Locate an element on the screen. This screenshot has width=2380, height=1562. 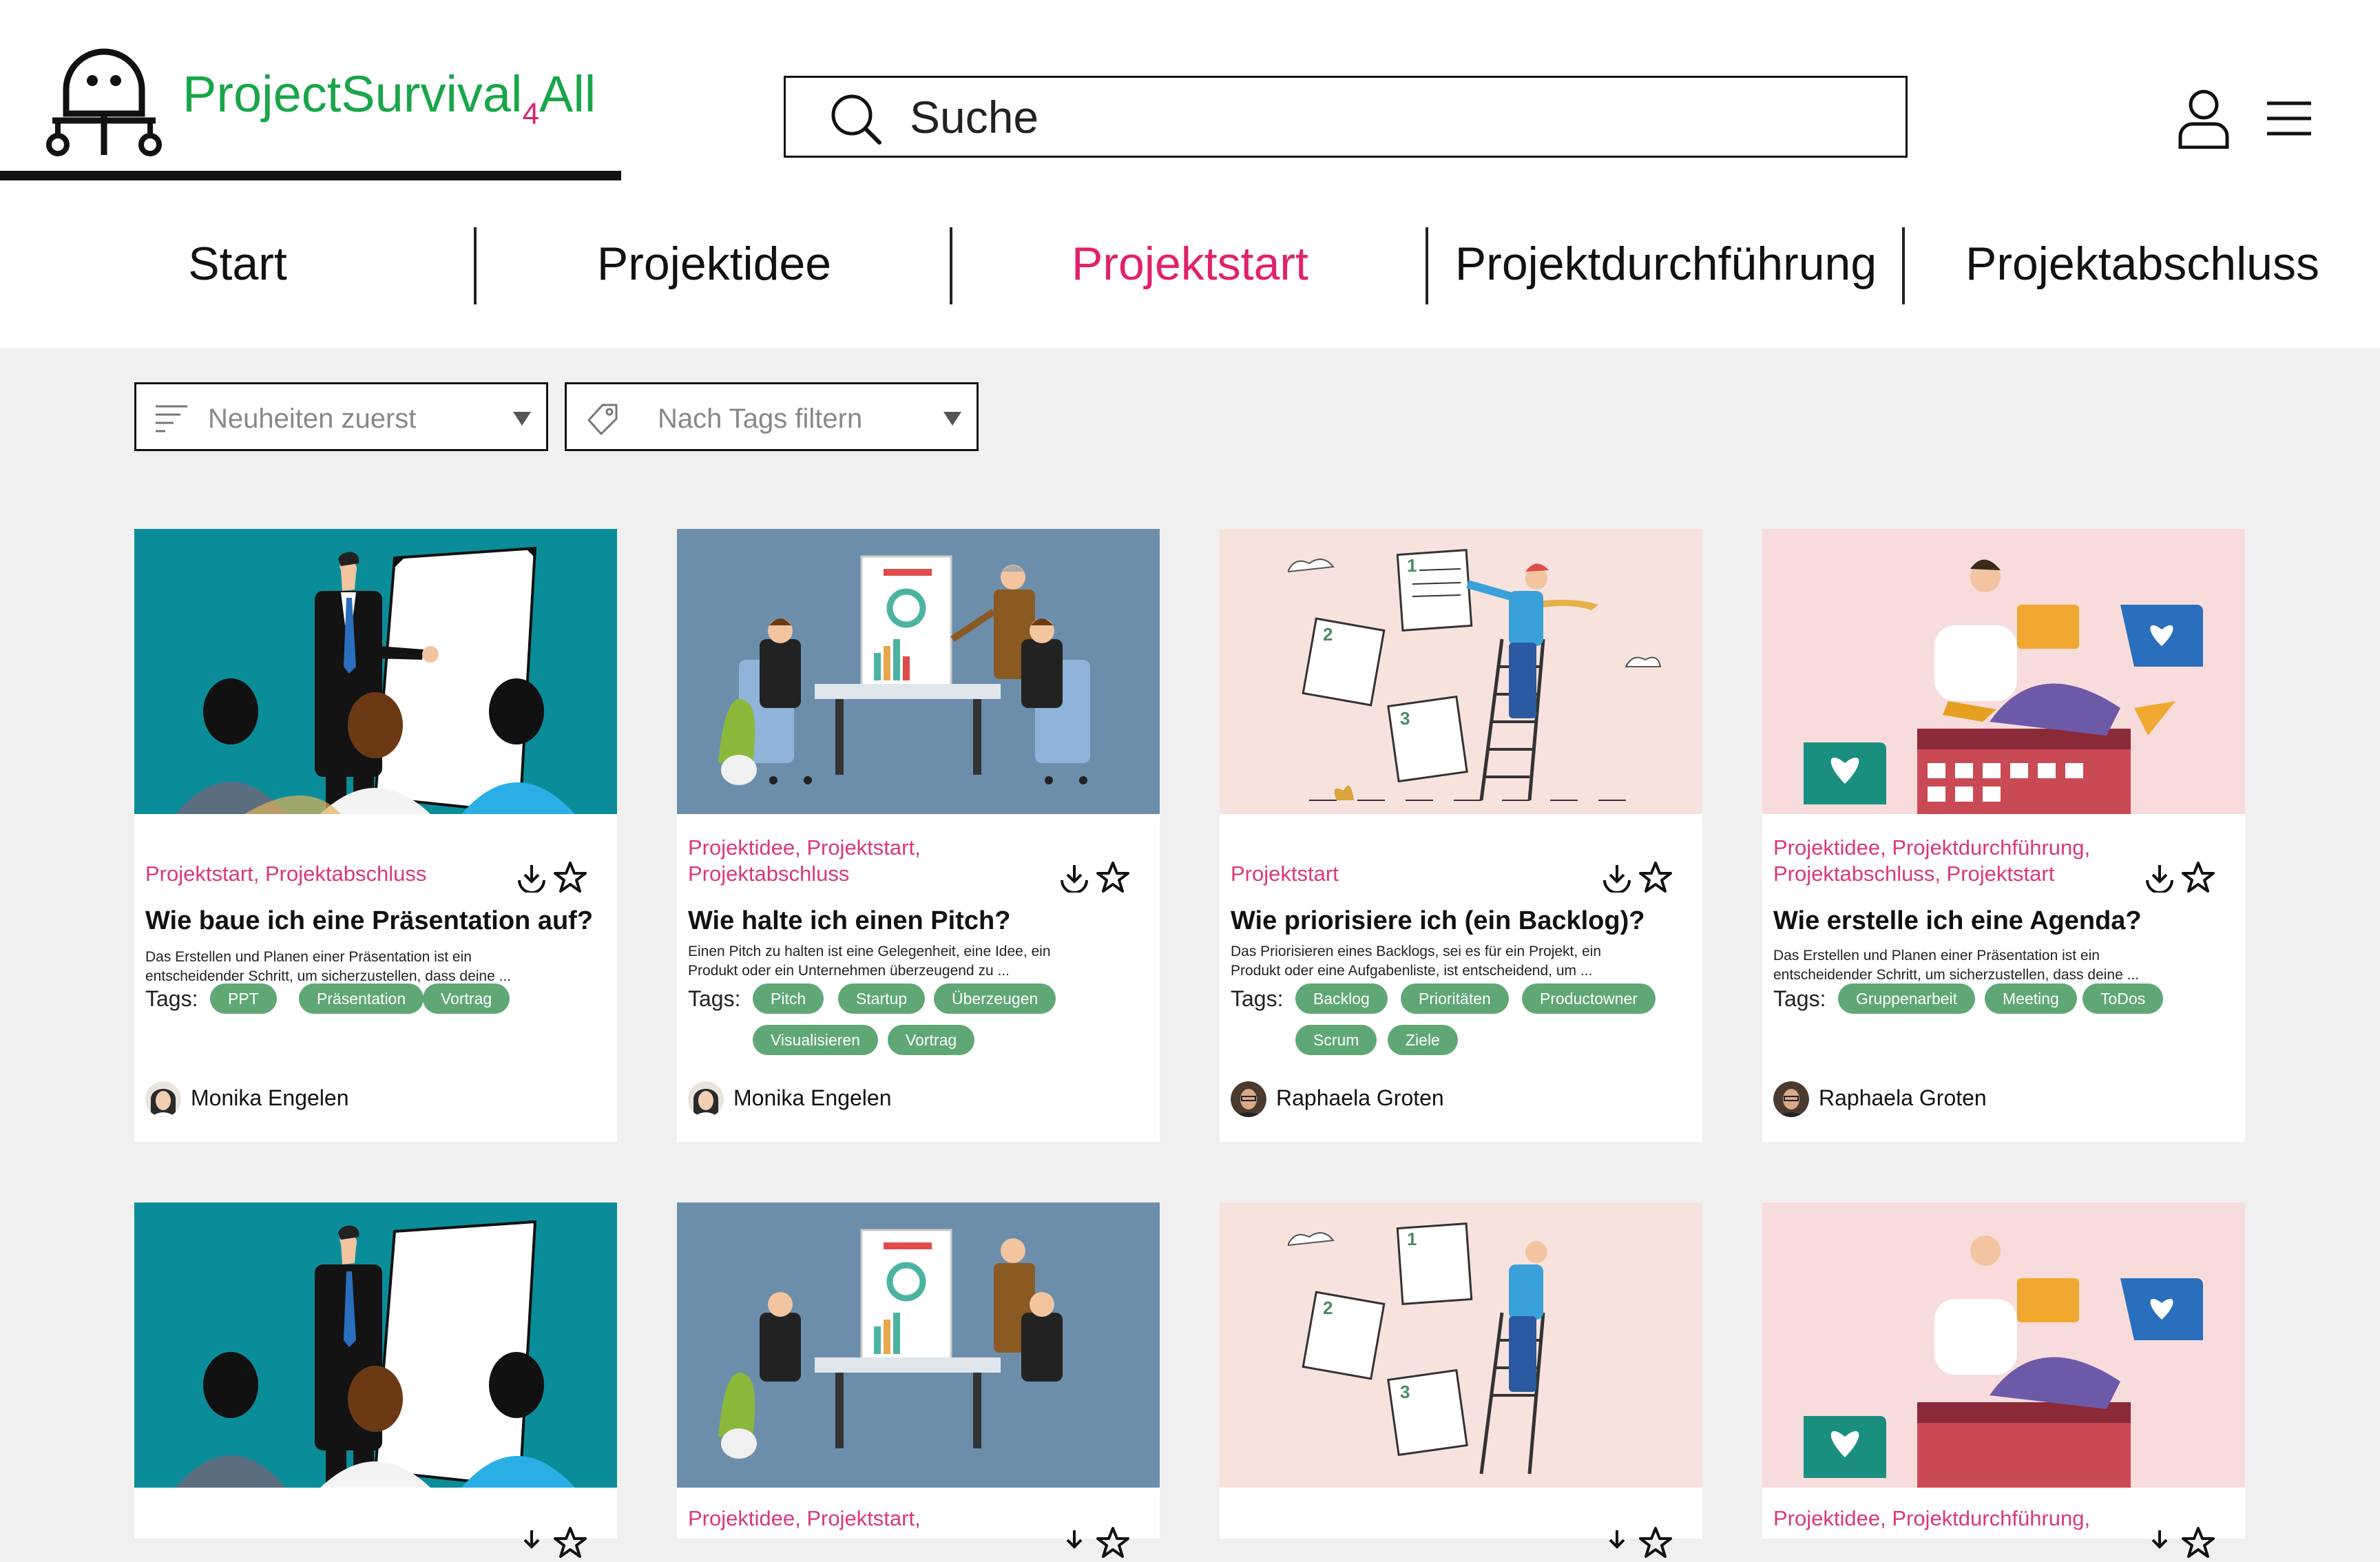
tag-filter-dropdown: Nach Tags filtern is located at coordinates (772, 417).